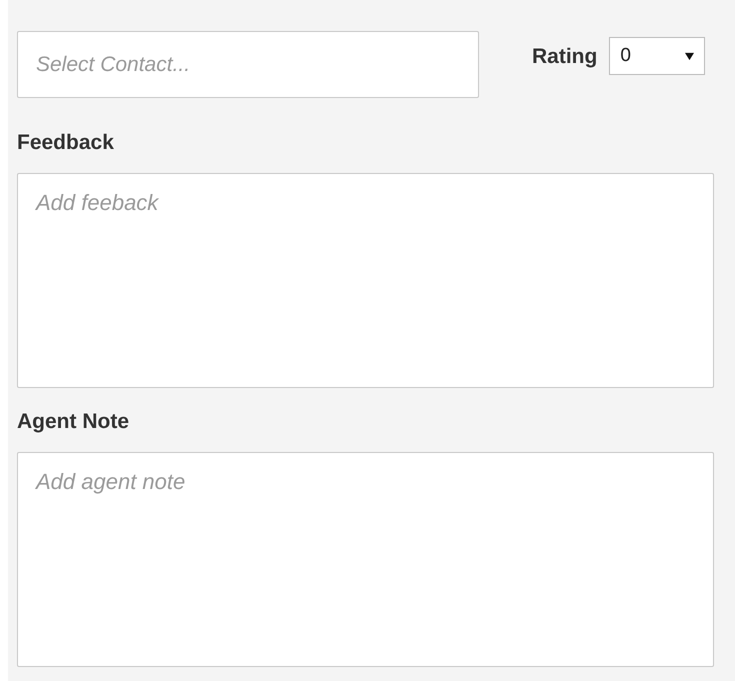  I want to click on field-label: Agent Note, so click(73, 422).